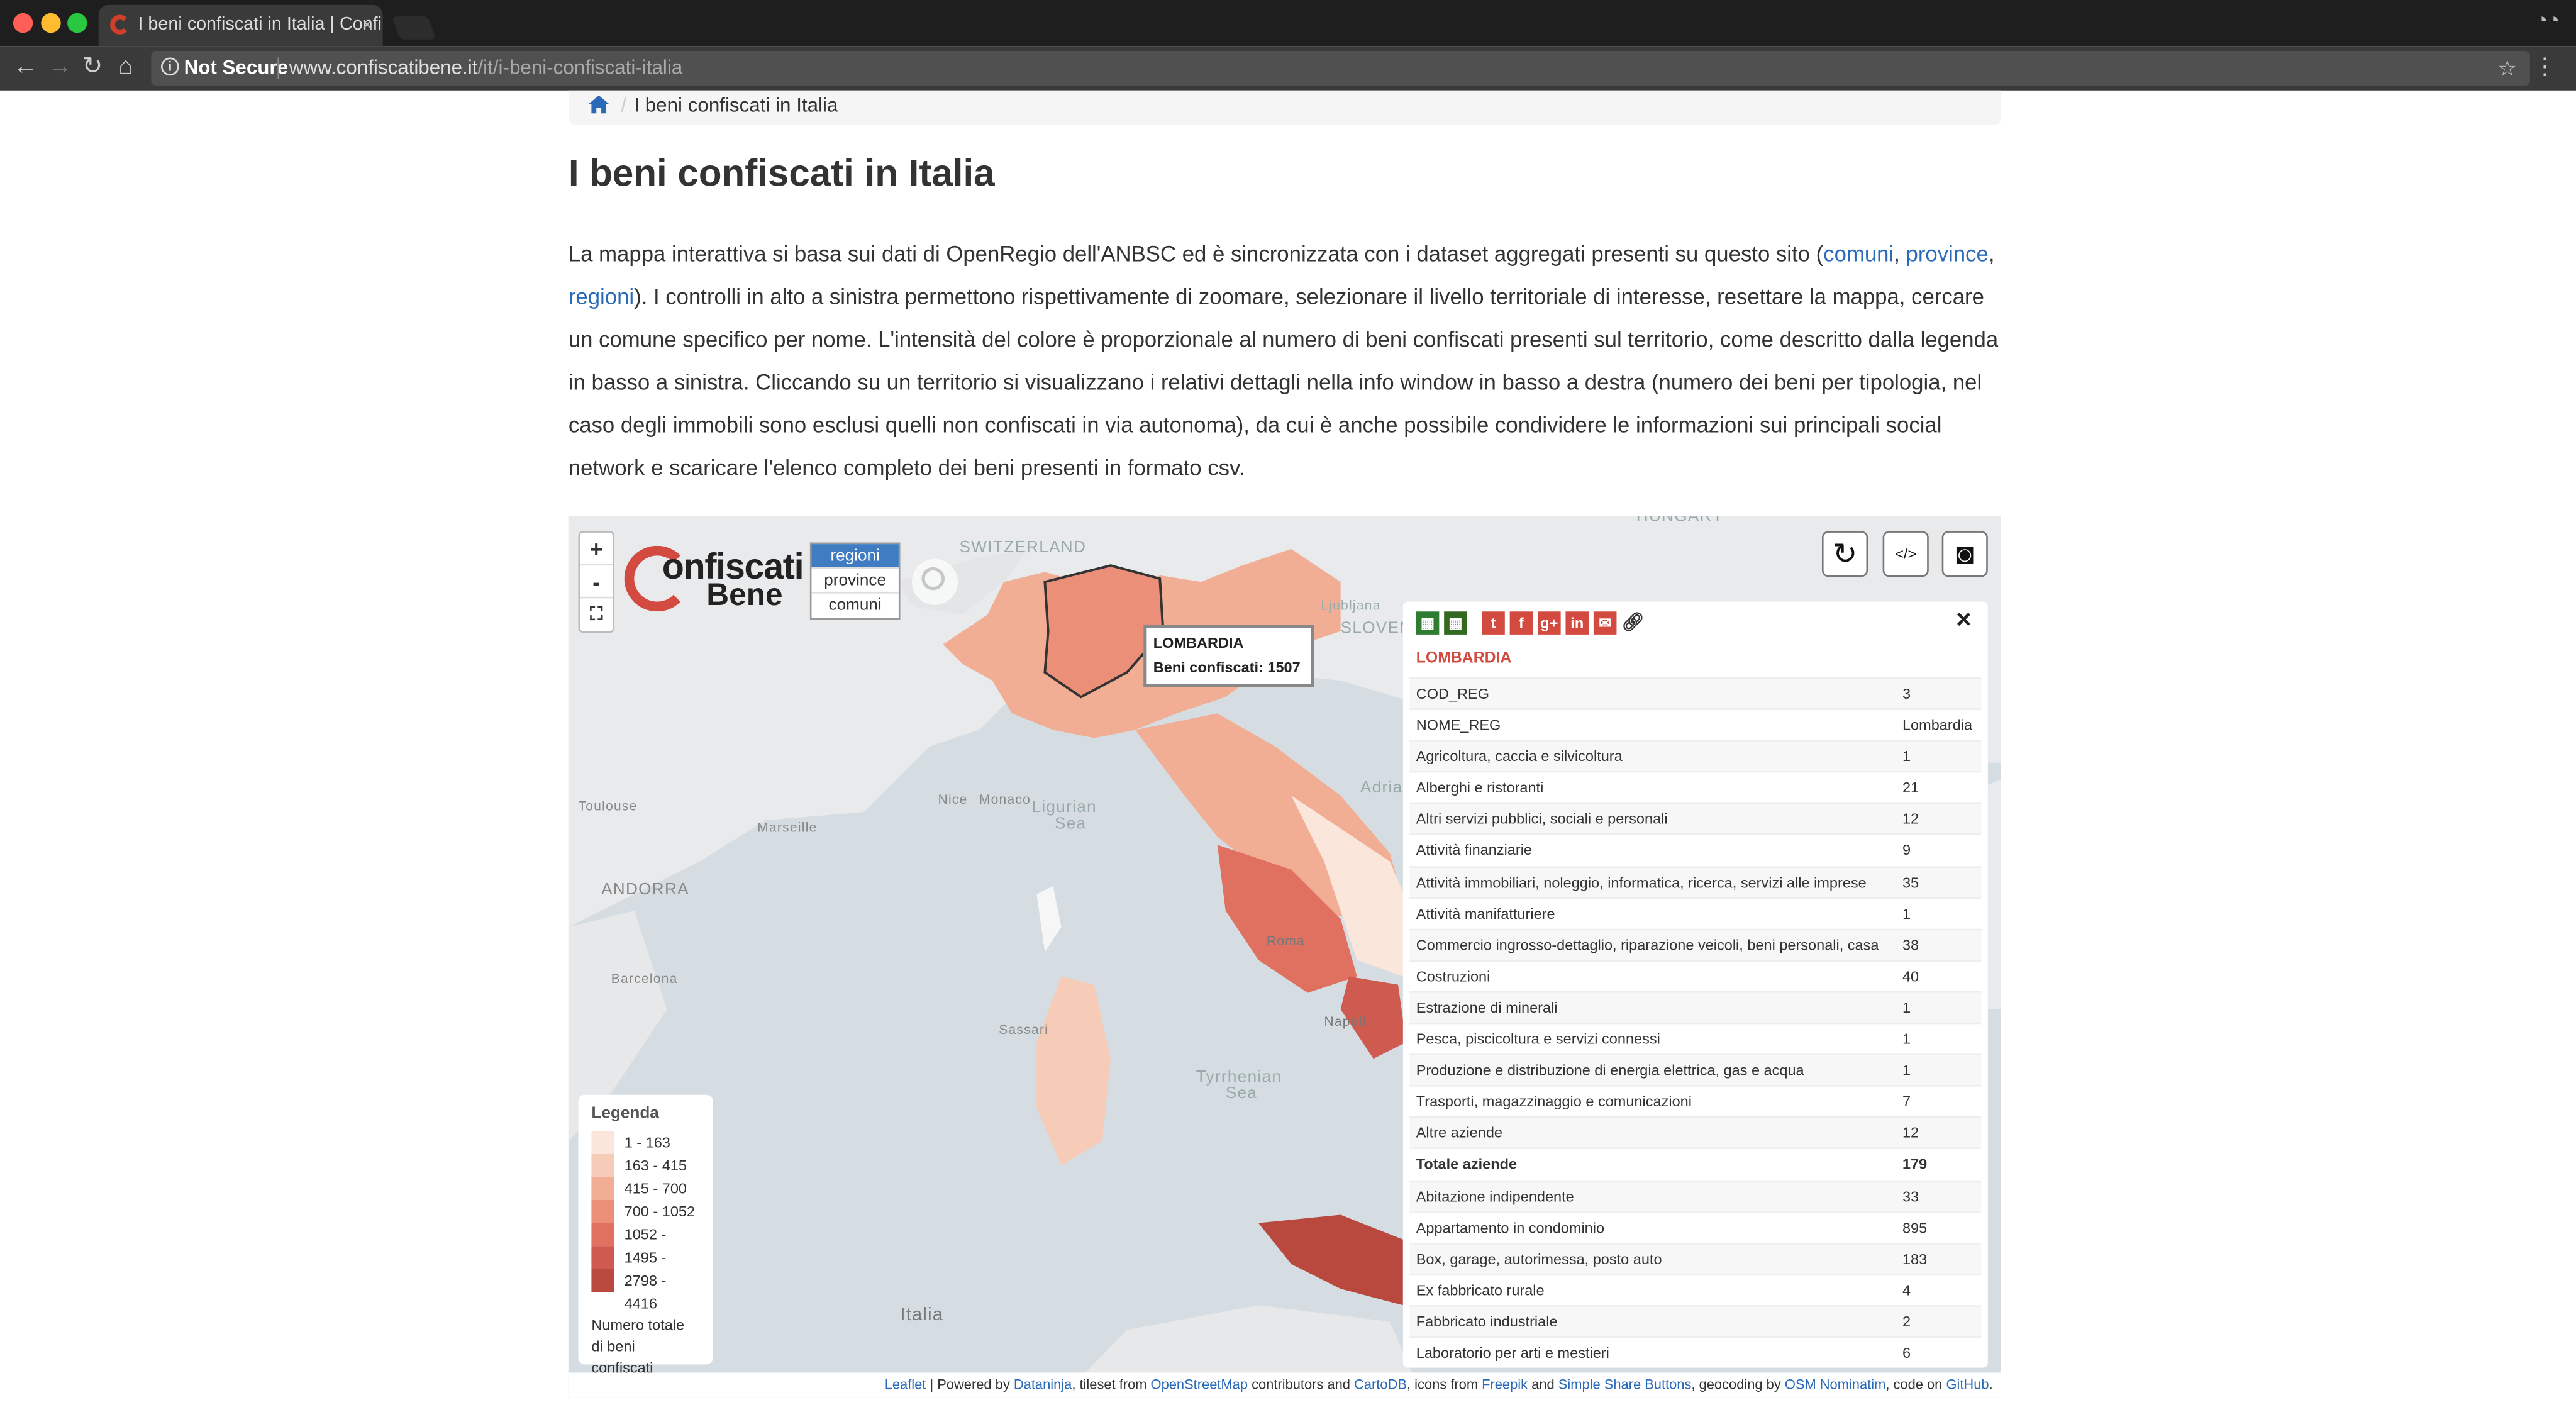 The image size is (2576, 1417). I want to click on regioni-link: regioni, so click(601, 296).